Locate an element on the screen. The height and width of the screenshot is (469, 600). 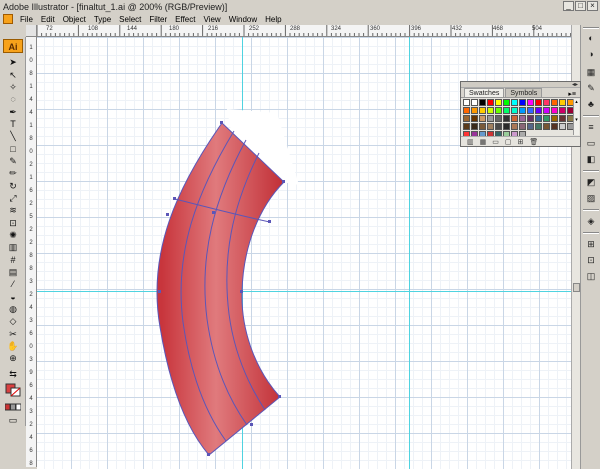
line-tool-icon: ╲ is located at coordinates (13, 136).